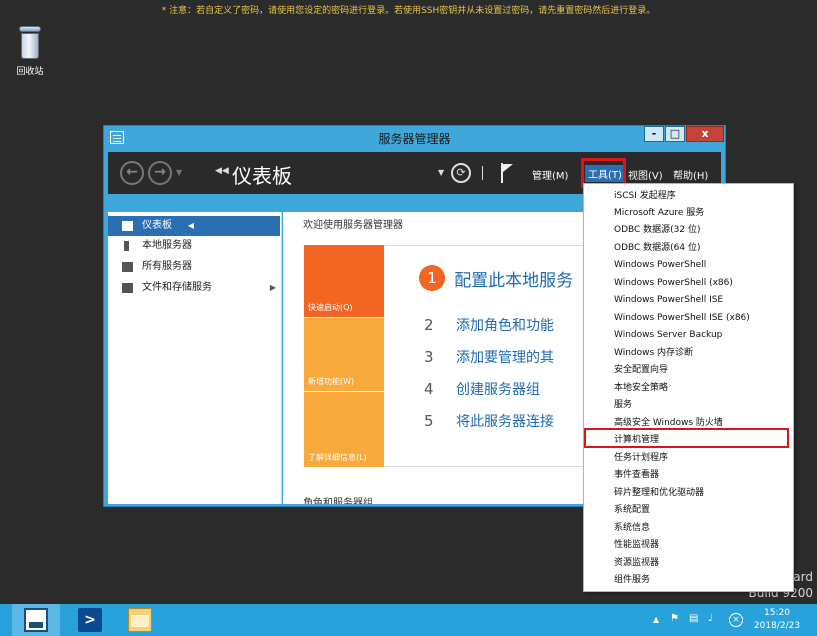  I want to click on sidebar-item-all-servers: 所有服务器, so click(194, 267).